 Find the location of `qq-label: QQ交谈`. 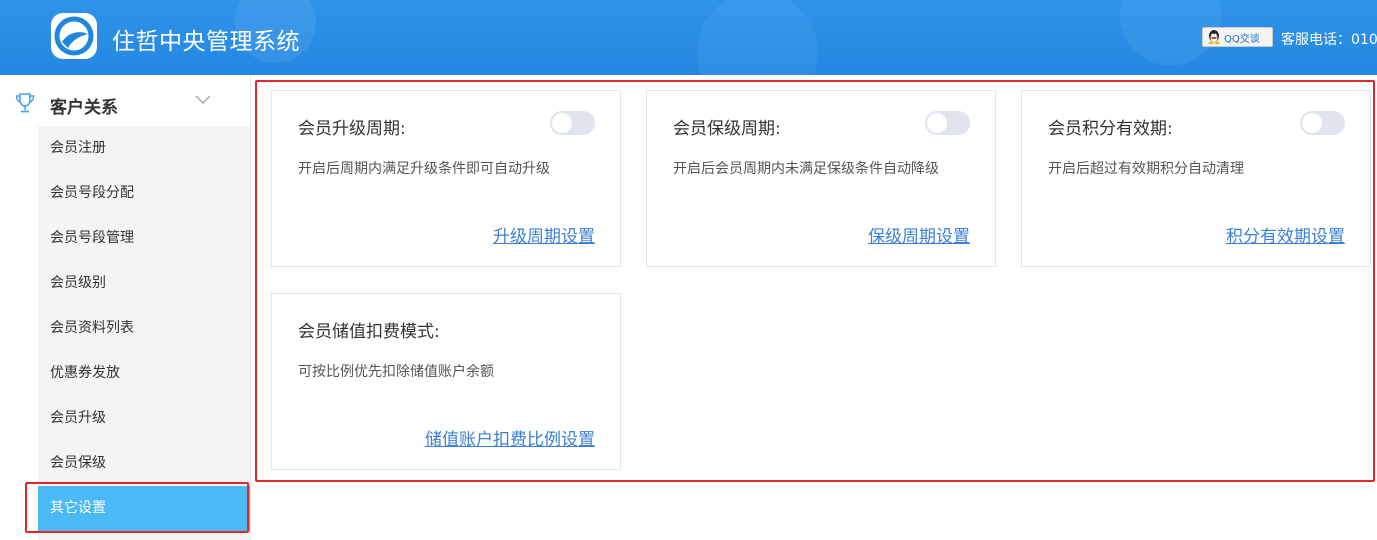

qq-label: QQ交谈 is located at coordinates (1242, 39).